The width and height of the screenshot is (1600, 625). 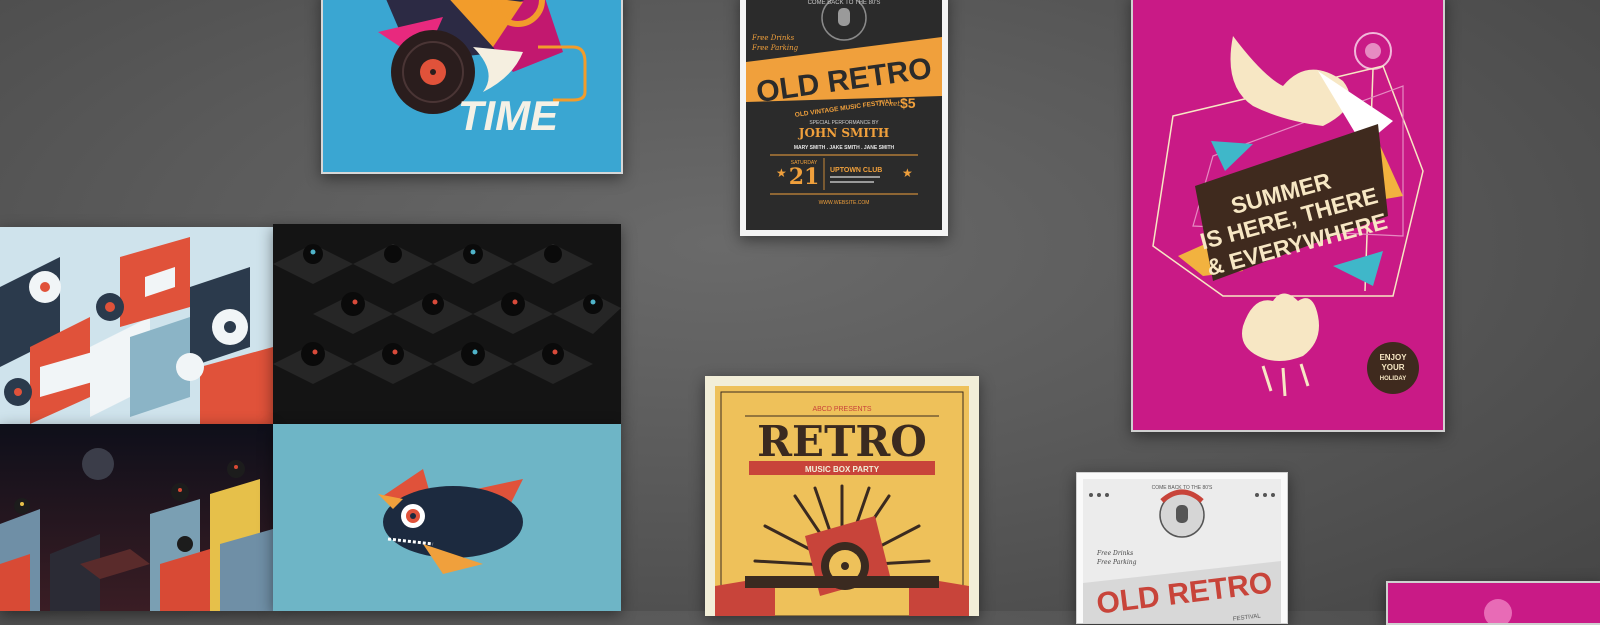 What do you see at coordinates (509, 115) in the screenshot?
I see `time-headline: TIME` at bounding box center [509, 115].